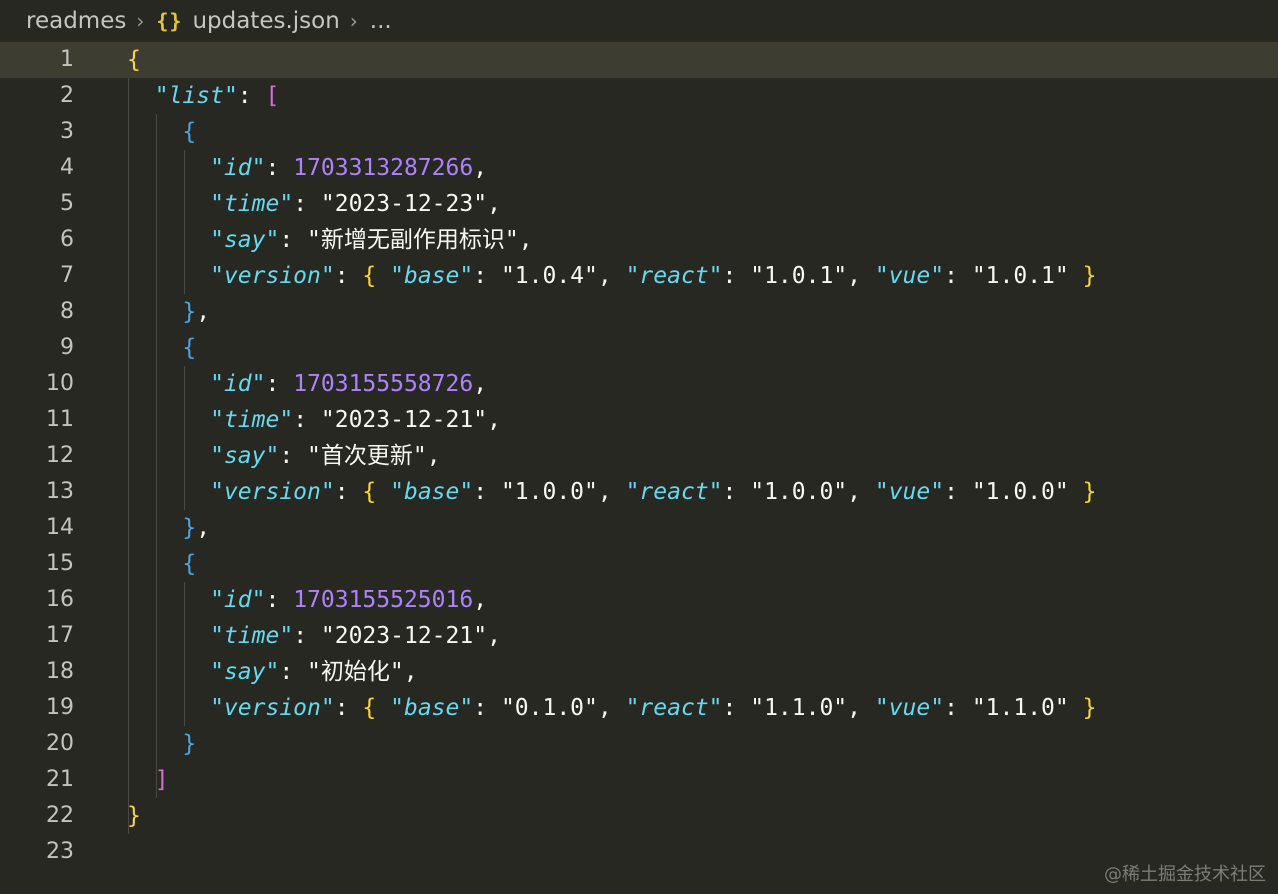 This screenshot has width=1278, height=894. What do you see at coordinates (639, 456) in the screenshot?
I see `code-line: 12 "say": "首次更新",` at bounding box center [639, 456].